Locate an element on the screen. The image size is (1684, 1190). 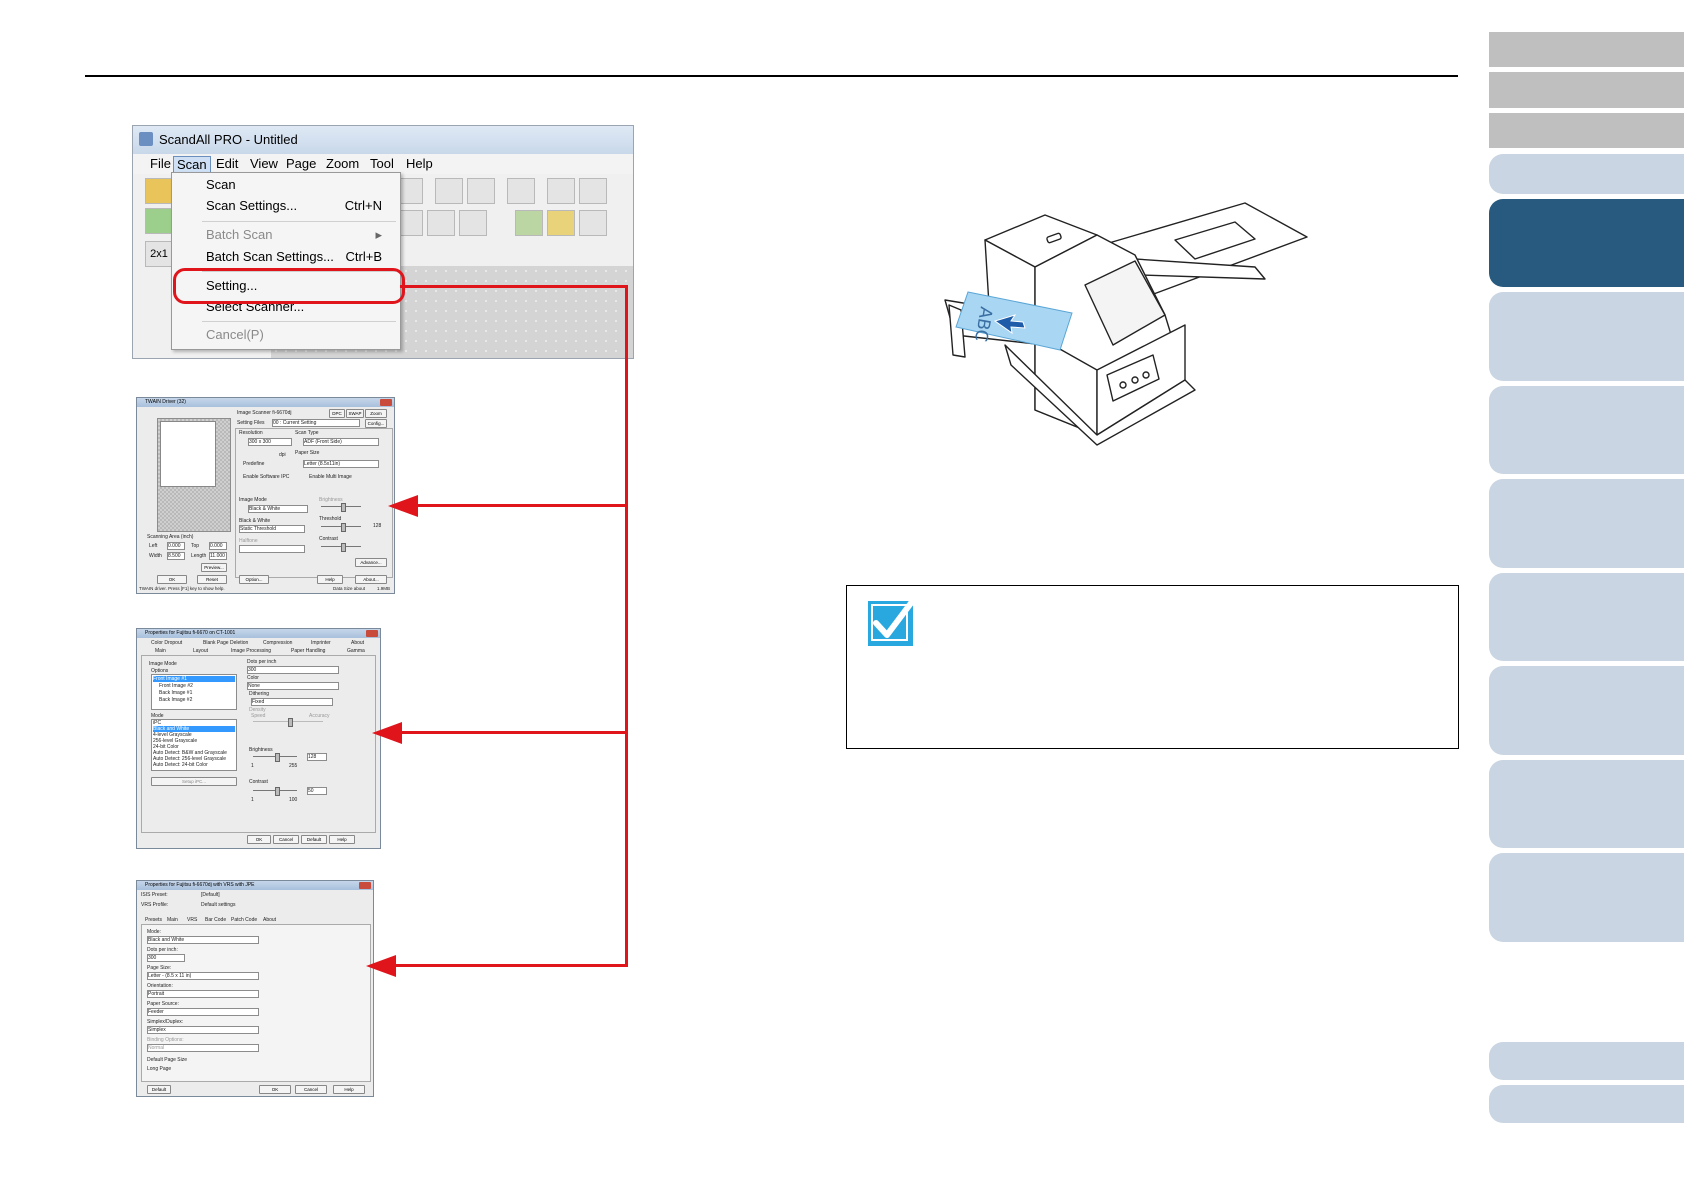
twain-help-button: Help is located at coordinates (330, 579).